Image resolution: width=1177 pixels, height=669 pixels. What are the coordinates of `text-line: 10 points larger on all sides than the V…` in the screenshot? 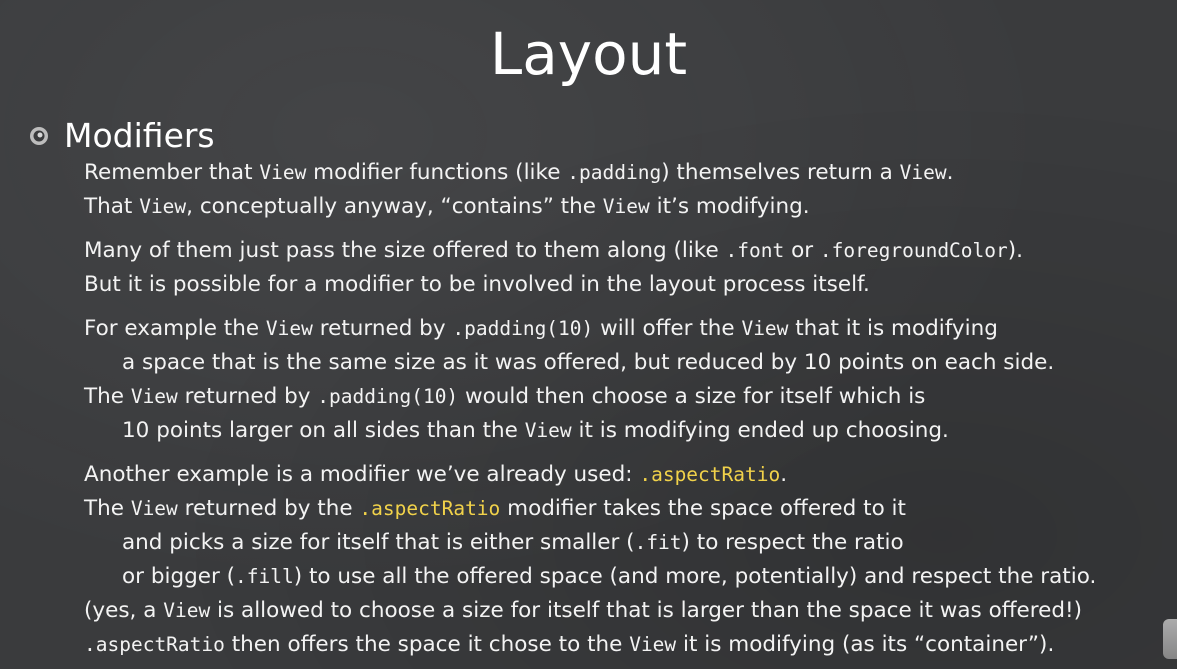 It's located at (535, 430).